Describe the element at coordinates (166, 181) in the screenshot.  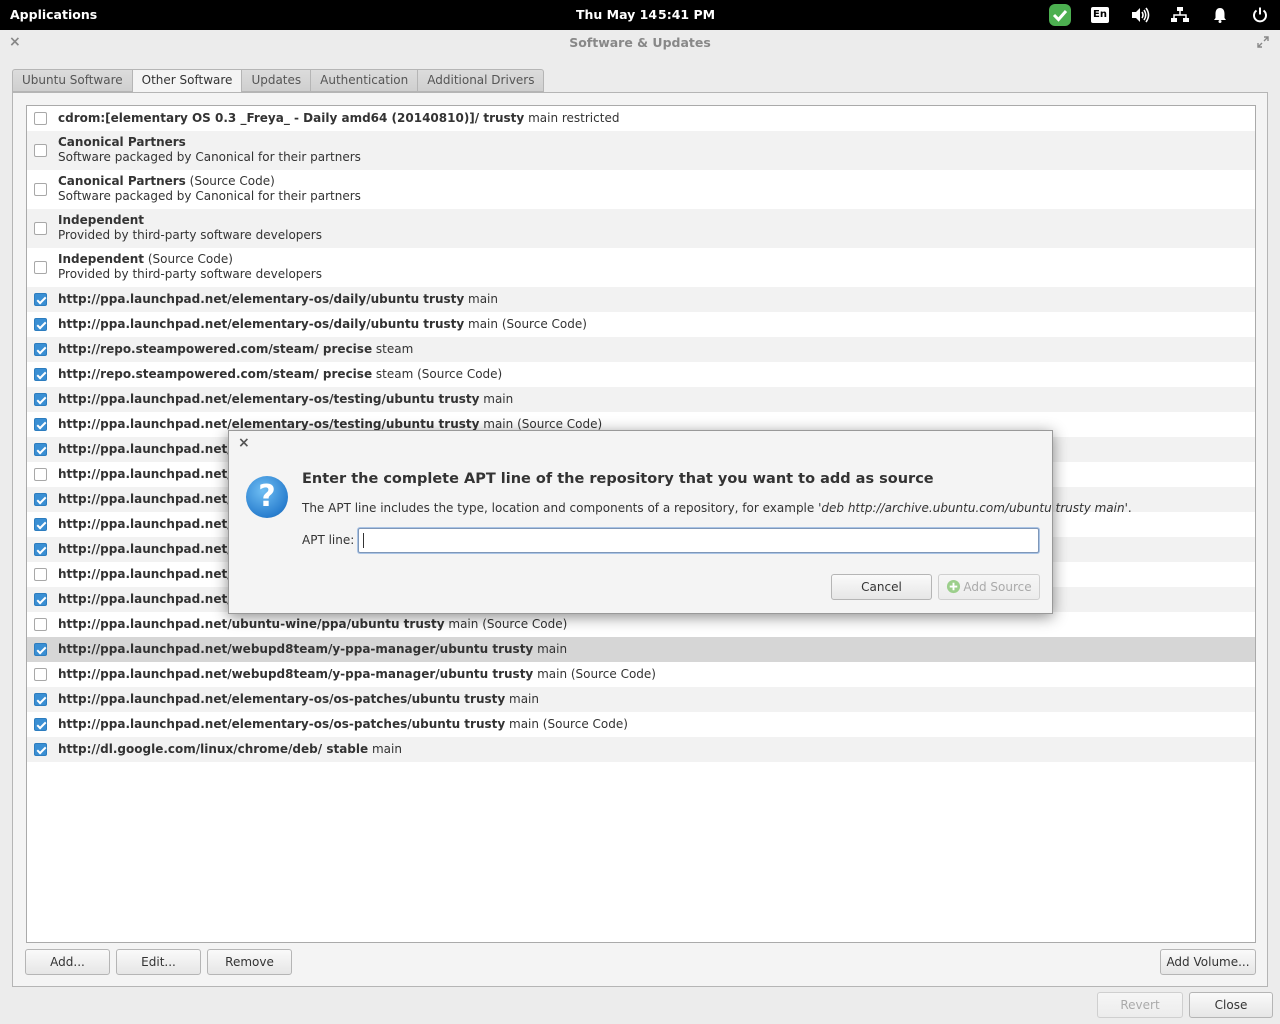
I see `source-text: Canonical Partners (Source Code)` at that location.